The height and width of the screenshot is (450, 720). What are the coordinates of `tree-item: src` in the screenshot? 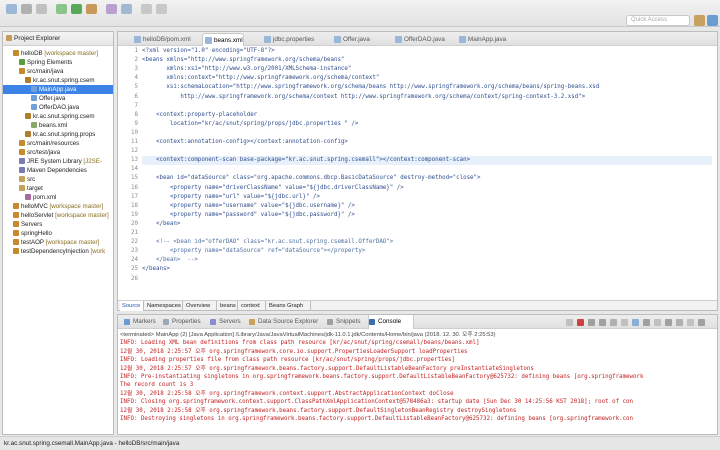 It's located at (58, 179).